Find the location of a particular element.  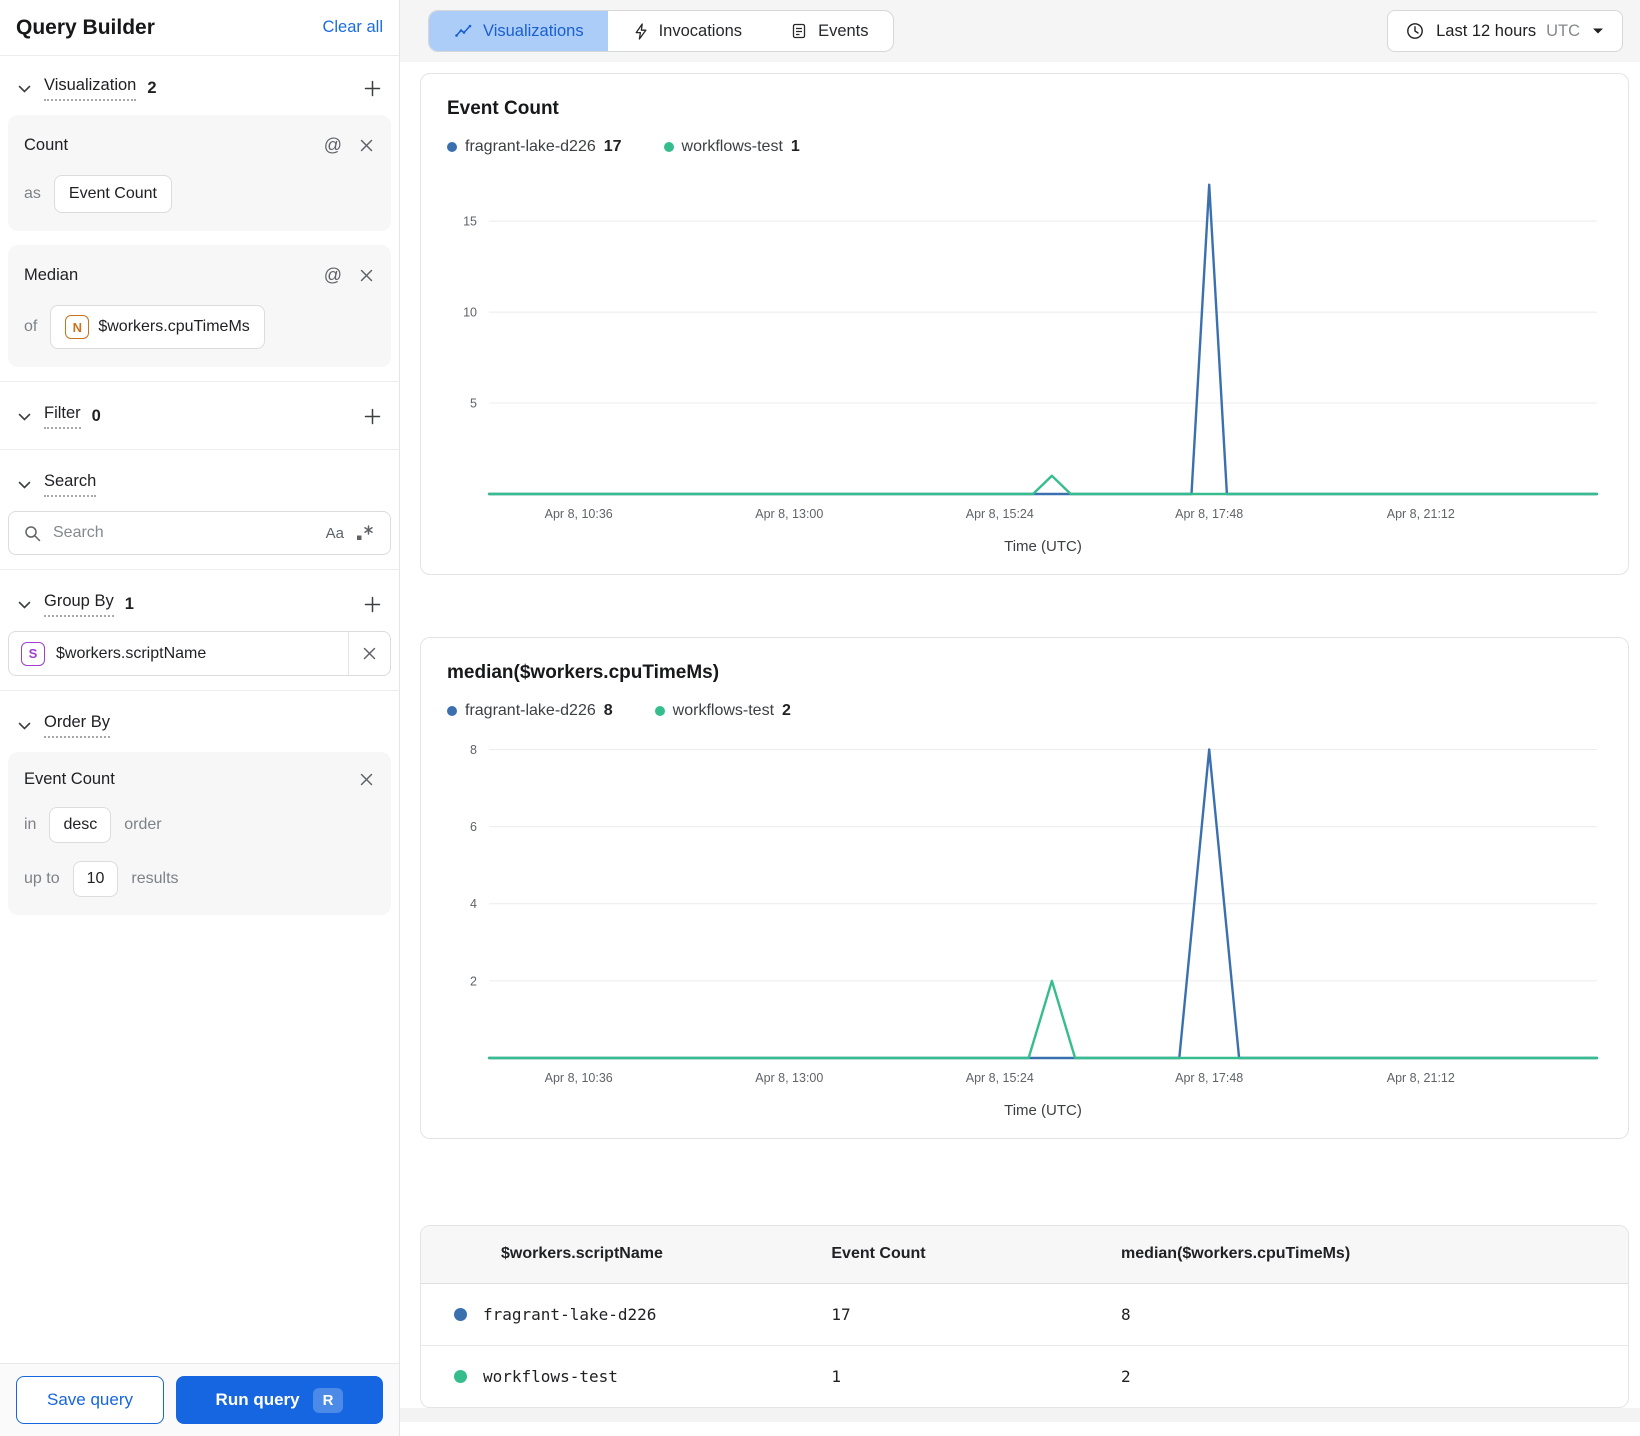

tab-label: Events is located at coordinates (843, 30).